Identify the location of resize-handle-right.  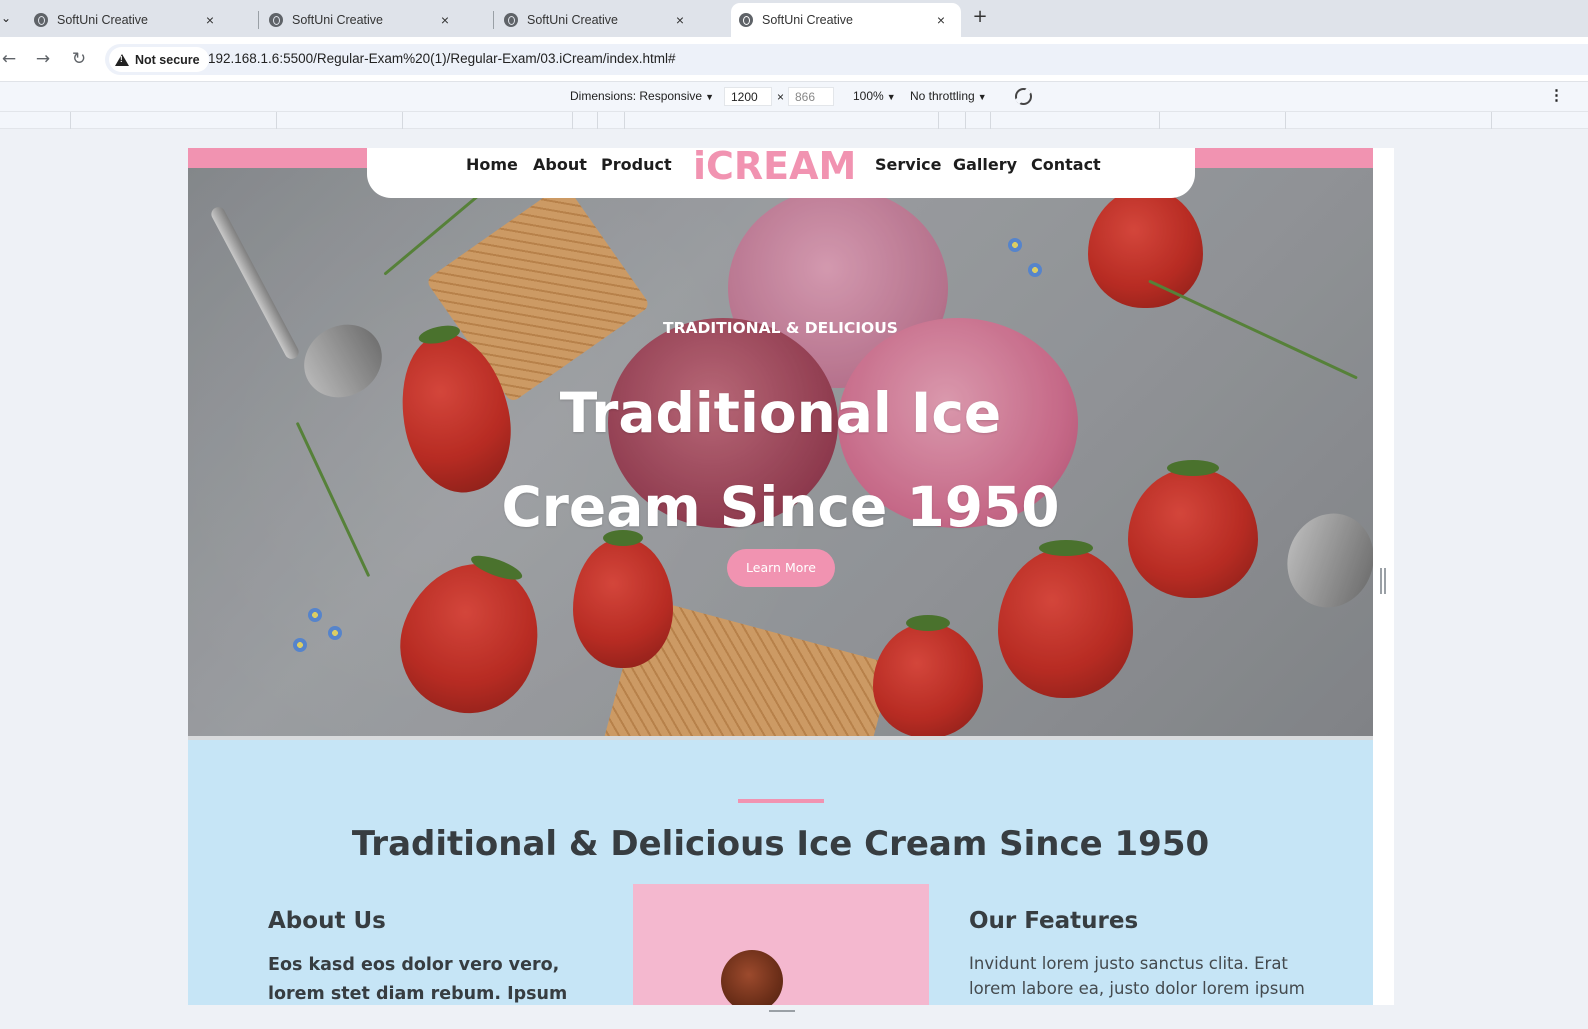
(1383, 581).